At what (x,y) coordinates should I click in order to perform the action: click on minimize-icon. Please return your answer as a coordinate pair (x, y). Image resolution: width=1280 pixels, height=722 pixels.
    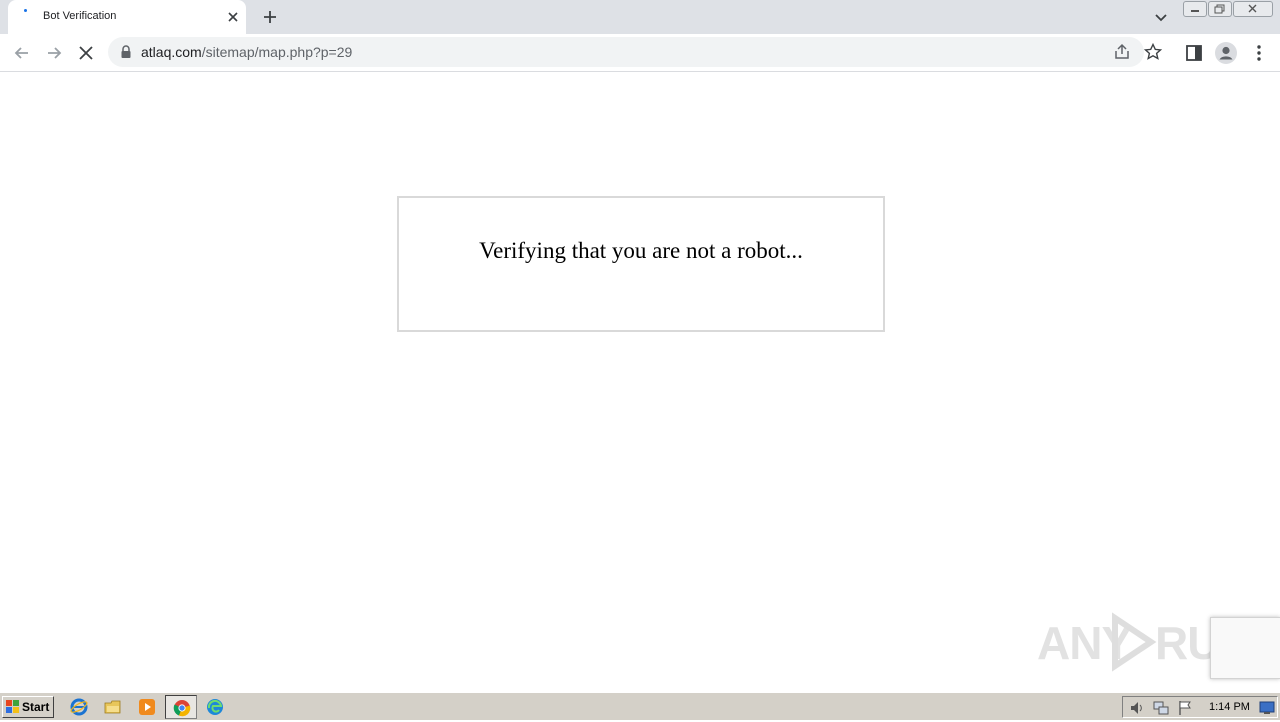
    Looking at the image, I should click on (1195, 9).